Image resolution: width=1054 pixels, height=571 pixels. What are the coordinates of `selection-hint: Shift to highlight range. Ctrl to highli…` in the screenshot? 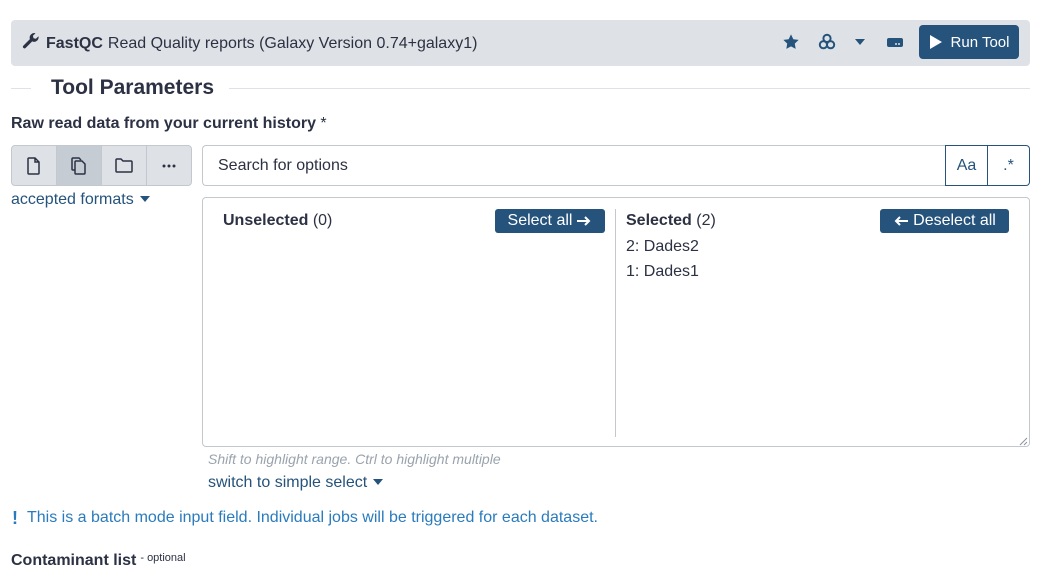 It's located at (354, 459).